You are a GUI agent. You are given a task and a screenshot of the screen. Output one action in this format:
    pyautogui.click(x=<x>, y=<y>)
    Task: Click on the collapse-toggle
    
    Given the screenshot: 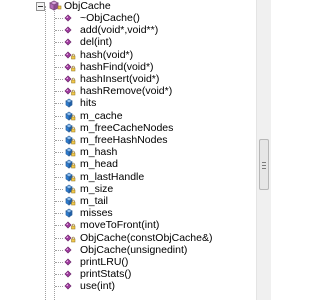 What is the action you would take?
    pyautogui.click(x=40, y=6)
    